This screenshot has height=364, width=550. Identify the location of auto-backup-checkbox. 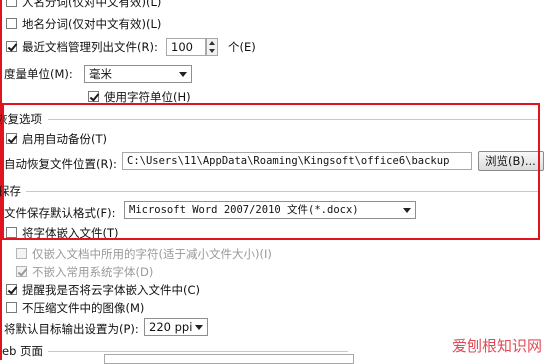
(11, 138).